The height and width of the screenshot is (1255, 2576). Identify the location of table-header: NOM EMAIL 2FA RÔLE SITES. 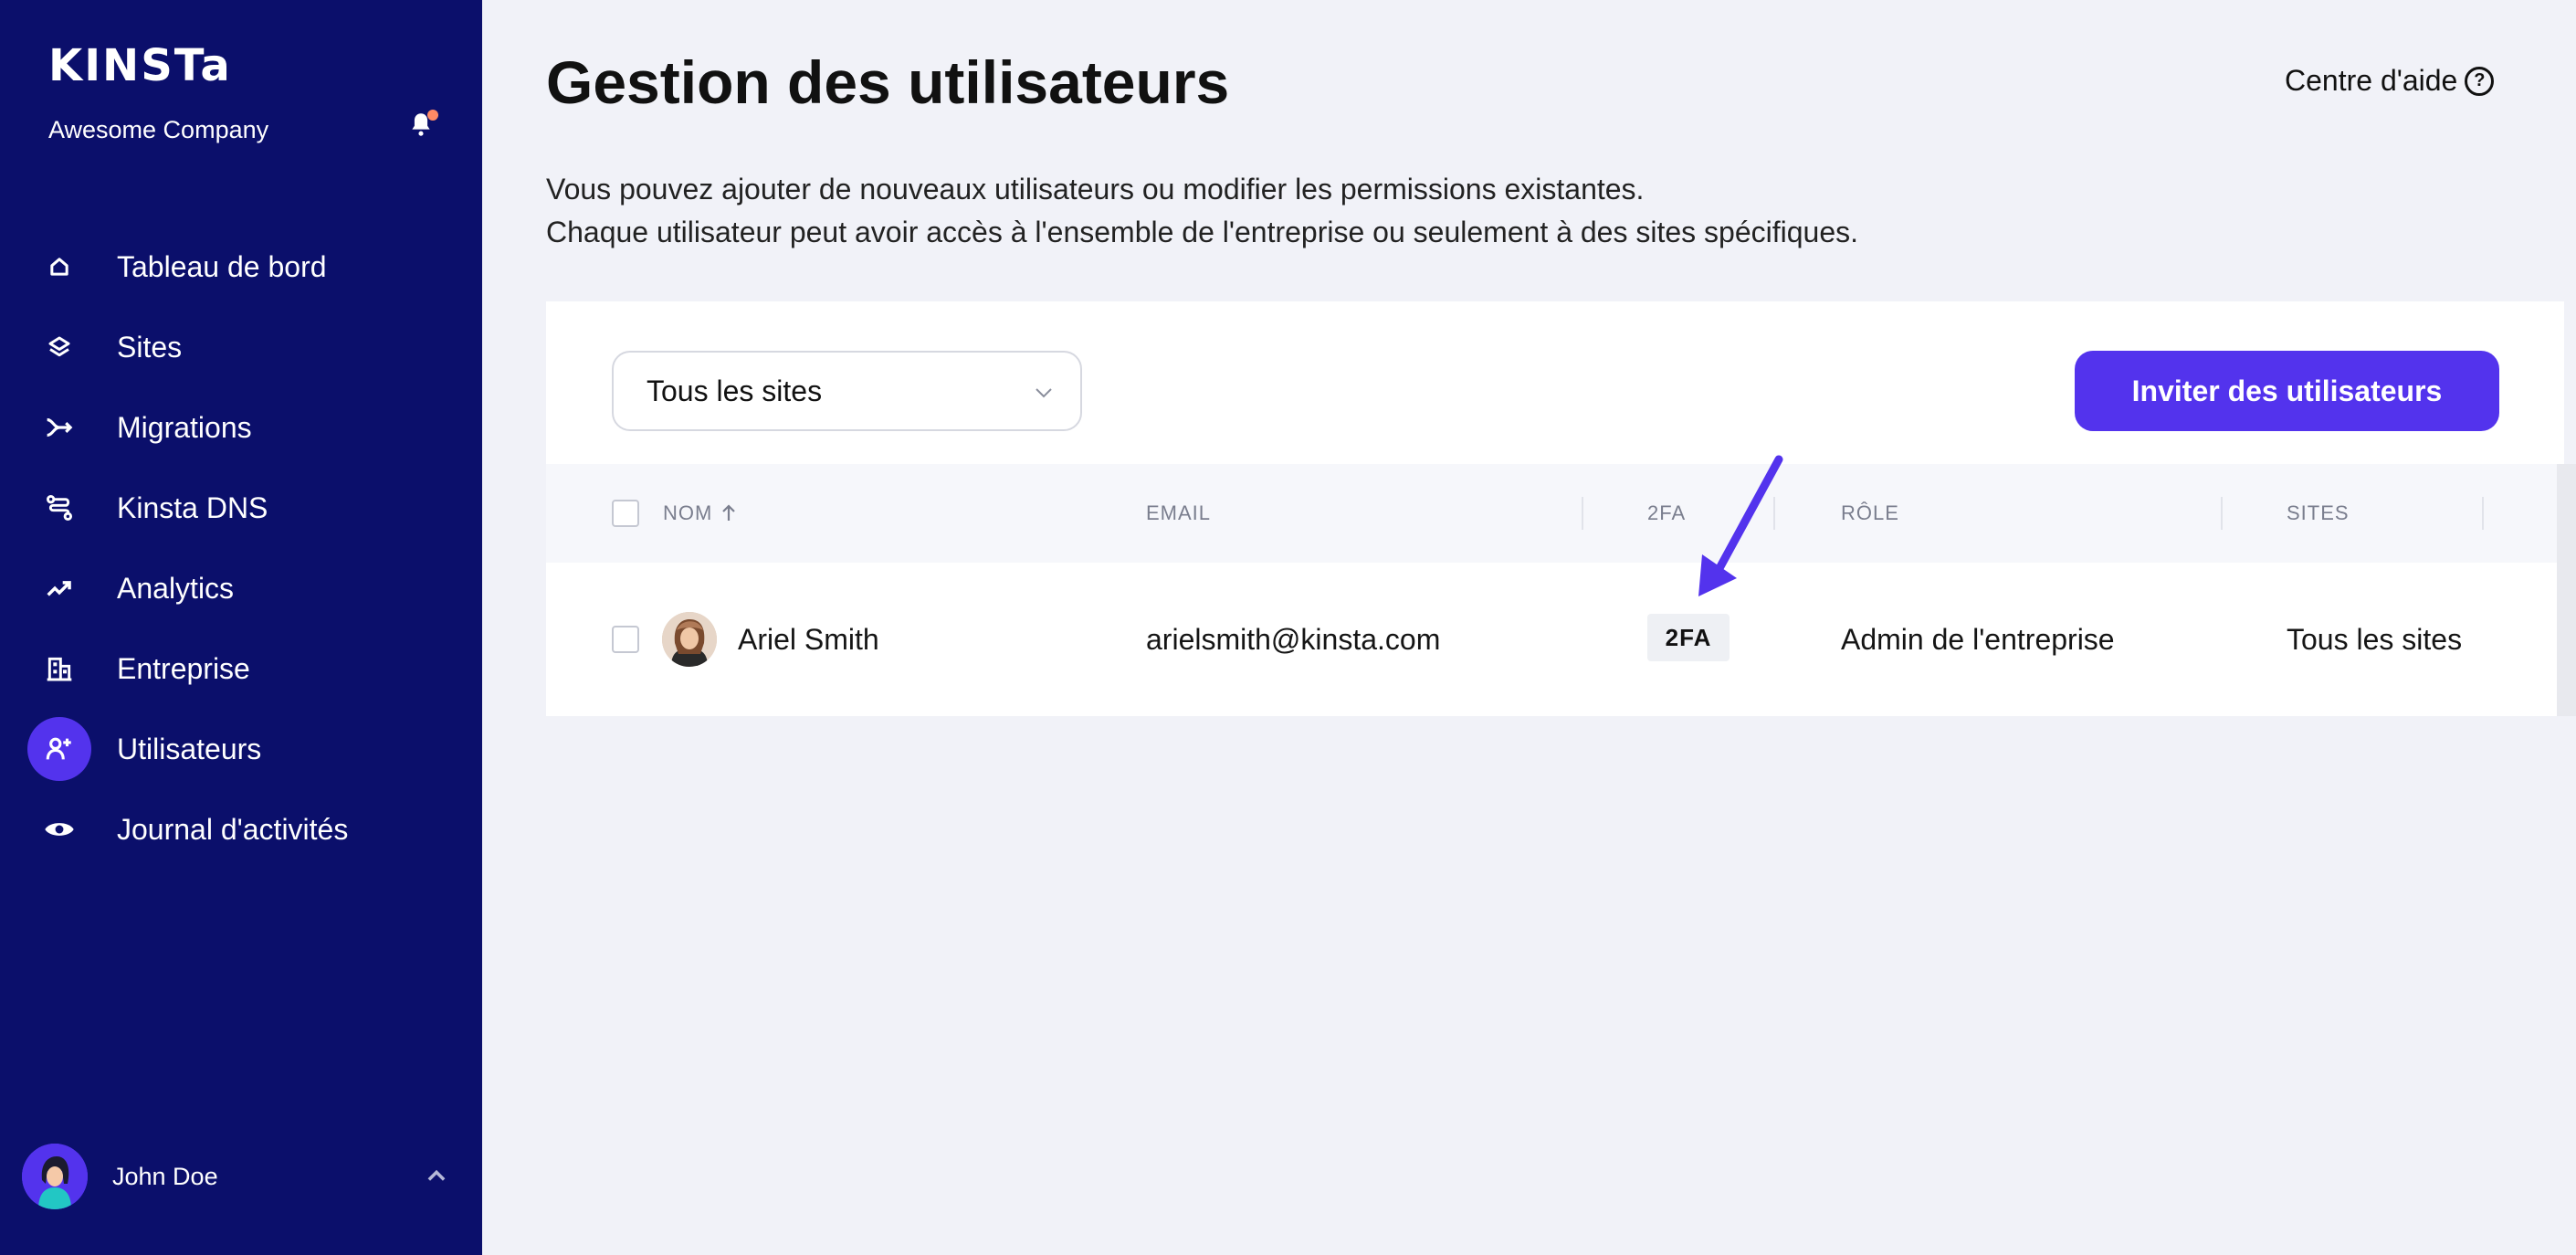
(1555, 513).